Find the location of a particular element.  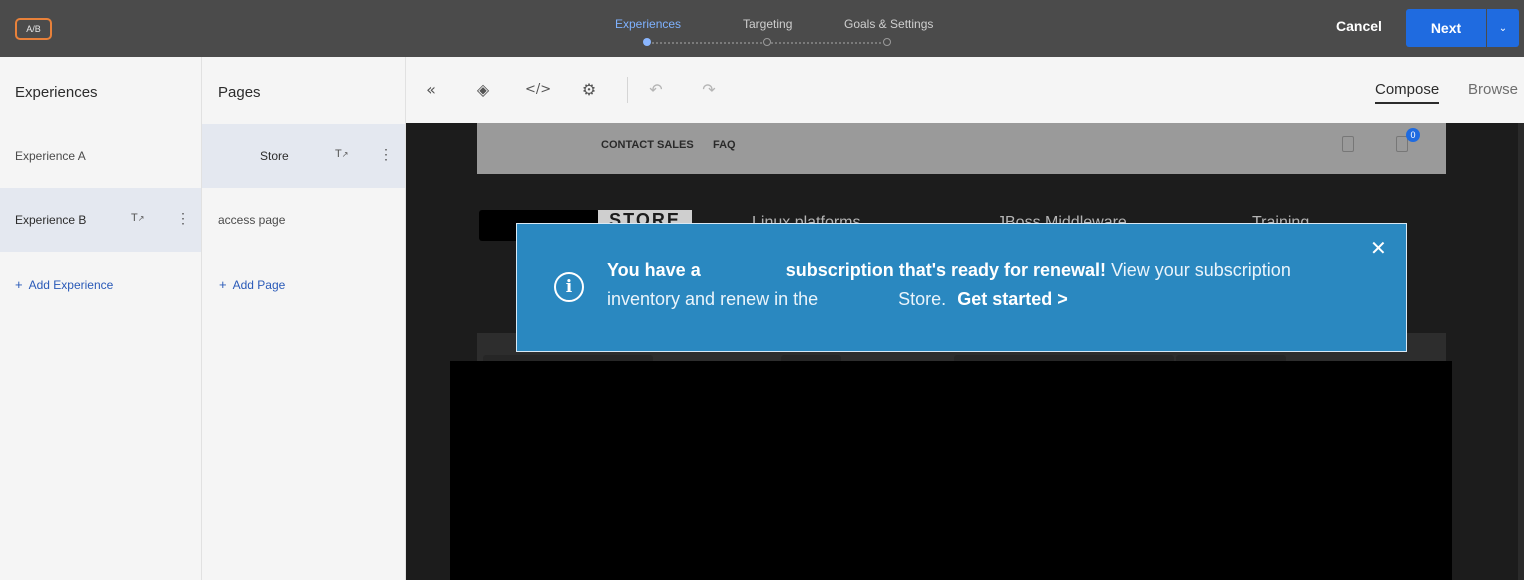

document-icon is located at coordinates (1348, 144).